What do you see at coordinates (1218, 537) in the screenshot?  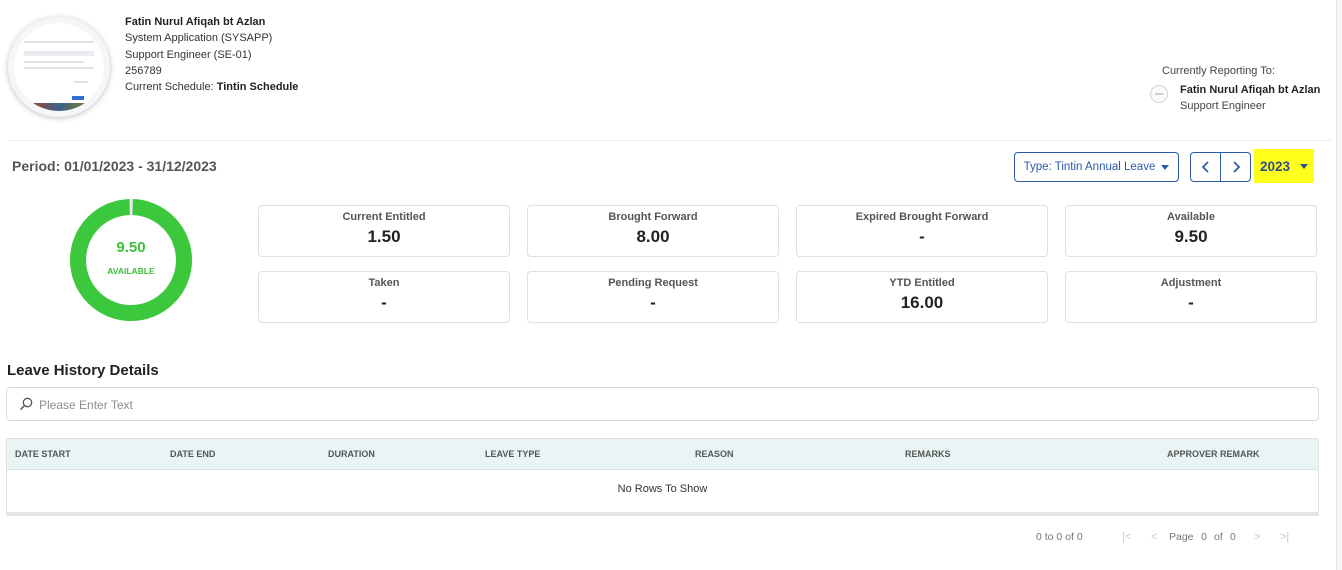 I see `of-label: of` at bounding box center [1218, 537].